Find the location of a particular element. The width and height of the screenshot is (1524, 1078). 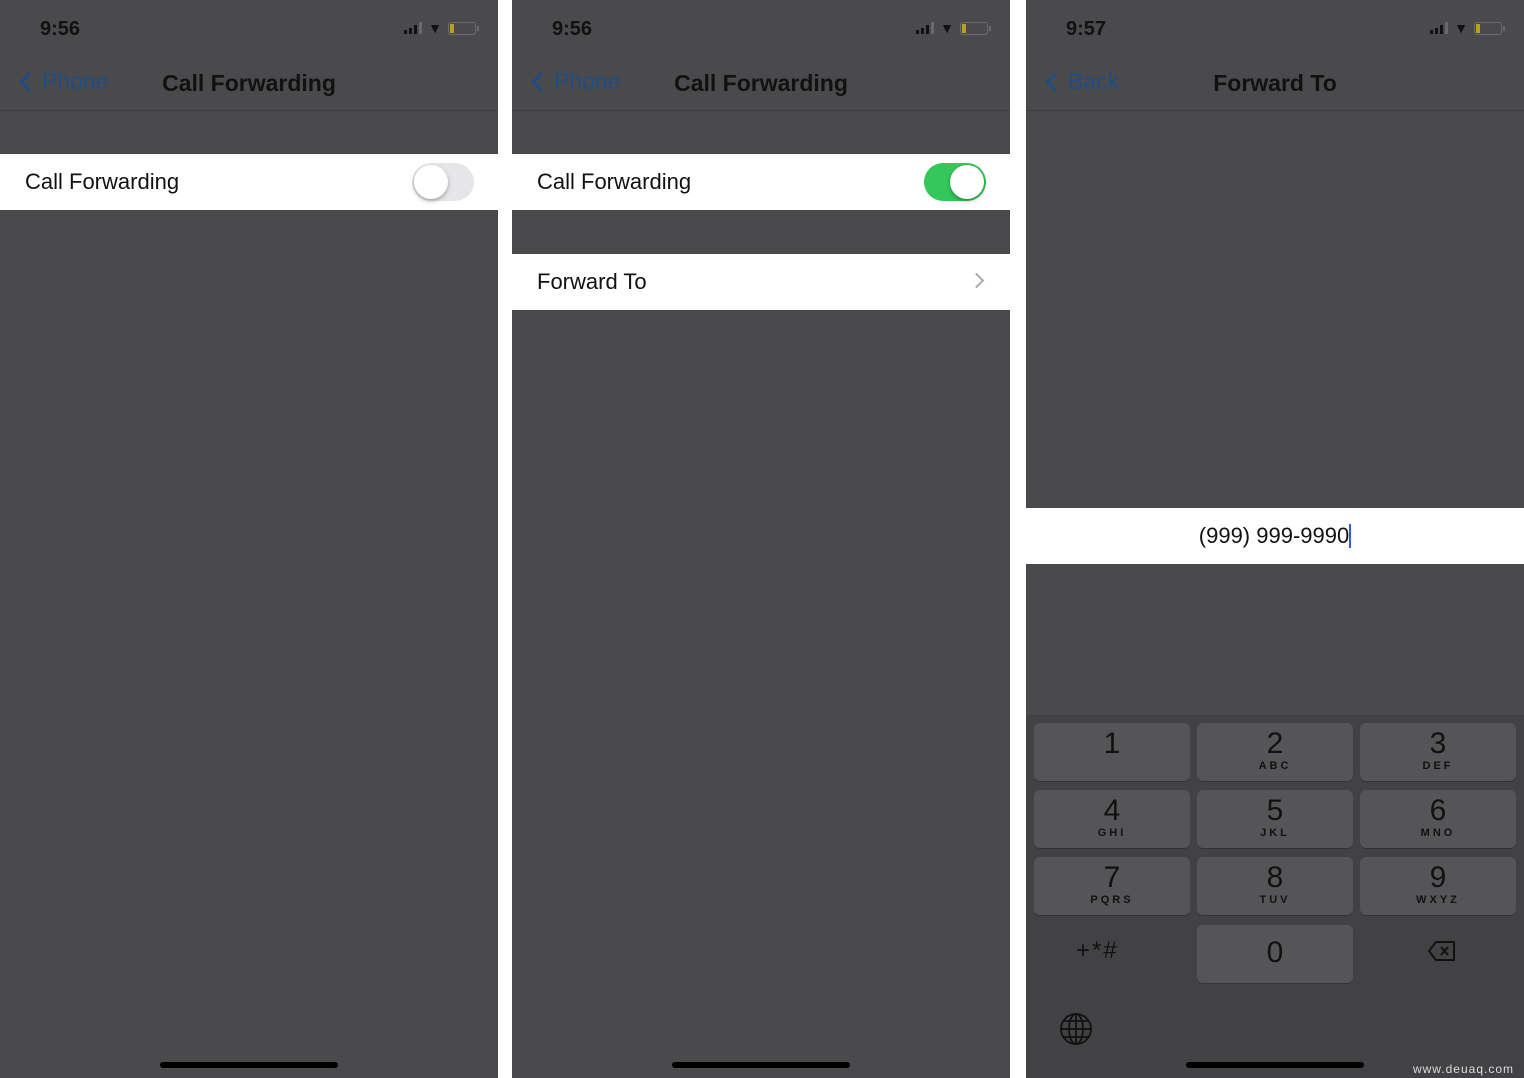

key-digit: 4 is located at coordinates (1112, 810).